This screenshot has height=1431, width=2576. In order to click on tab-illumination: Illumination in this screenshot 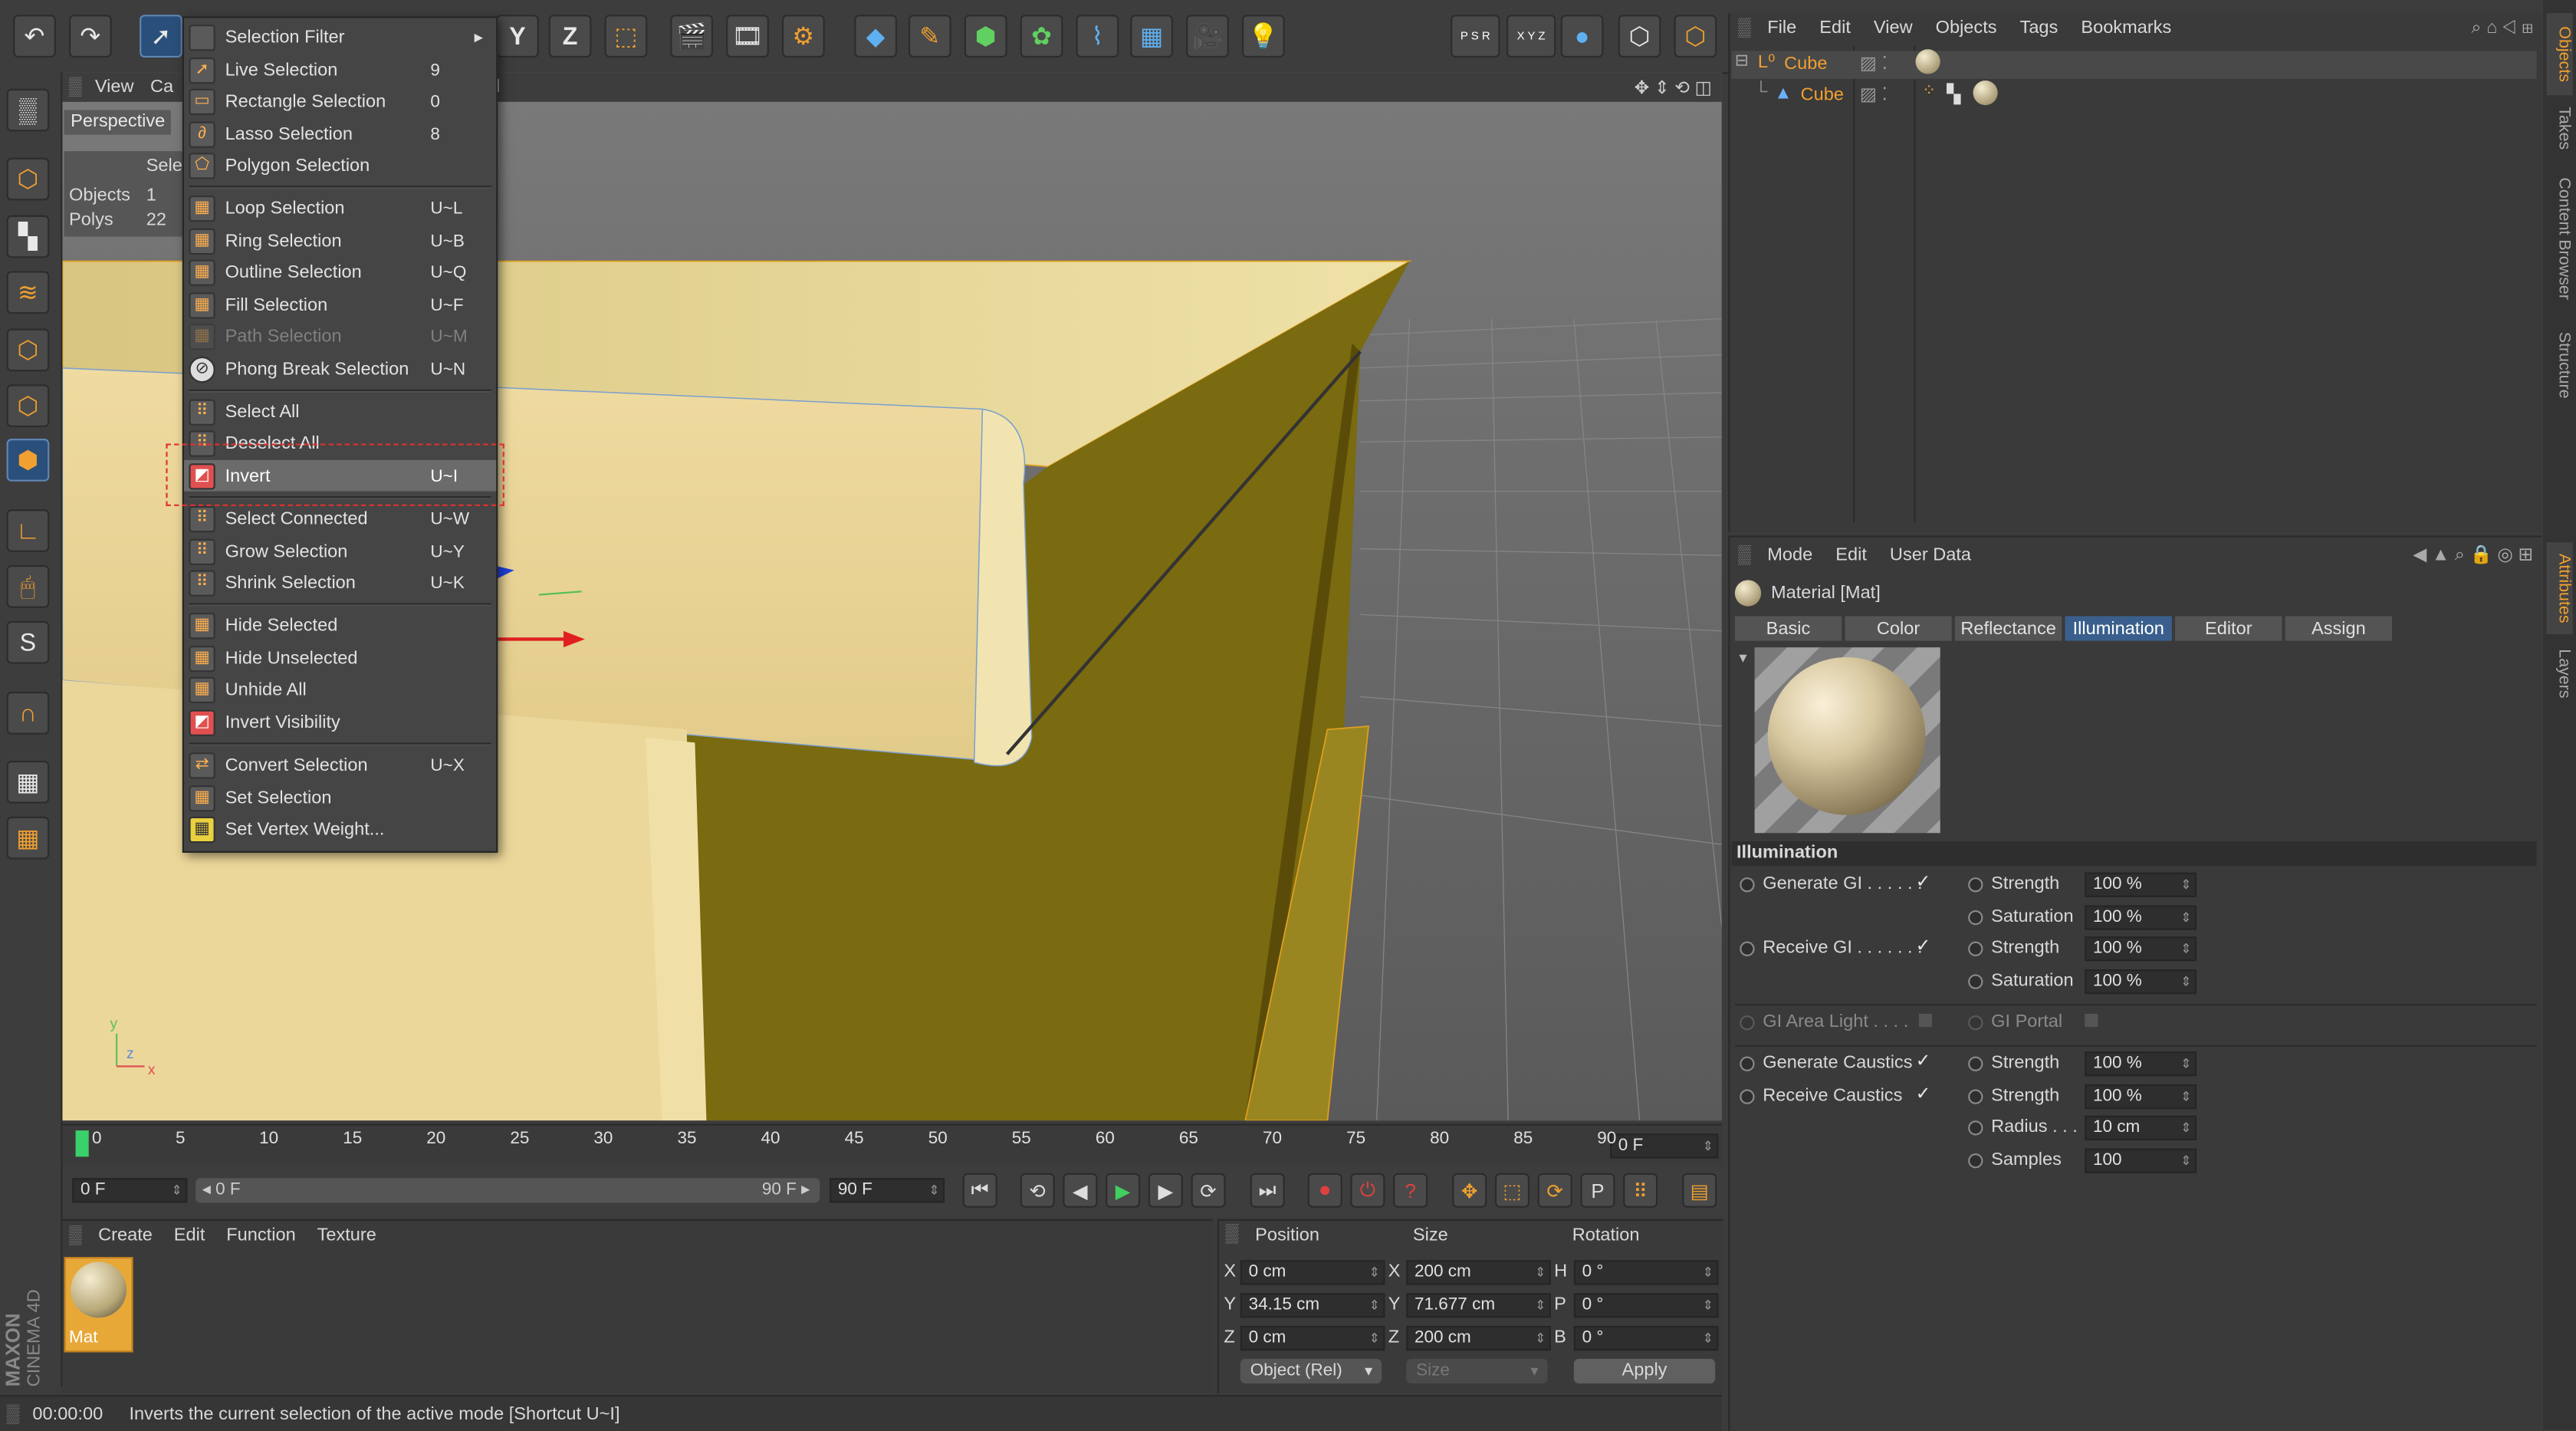, I will do `click(2118, 628)`.